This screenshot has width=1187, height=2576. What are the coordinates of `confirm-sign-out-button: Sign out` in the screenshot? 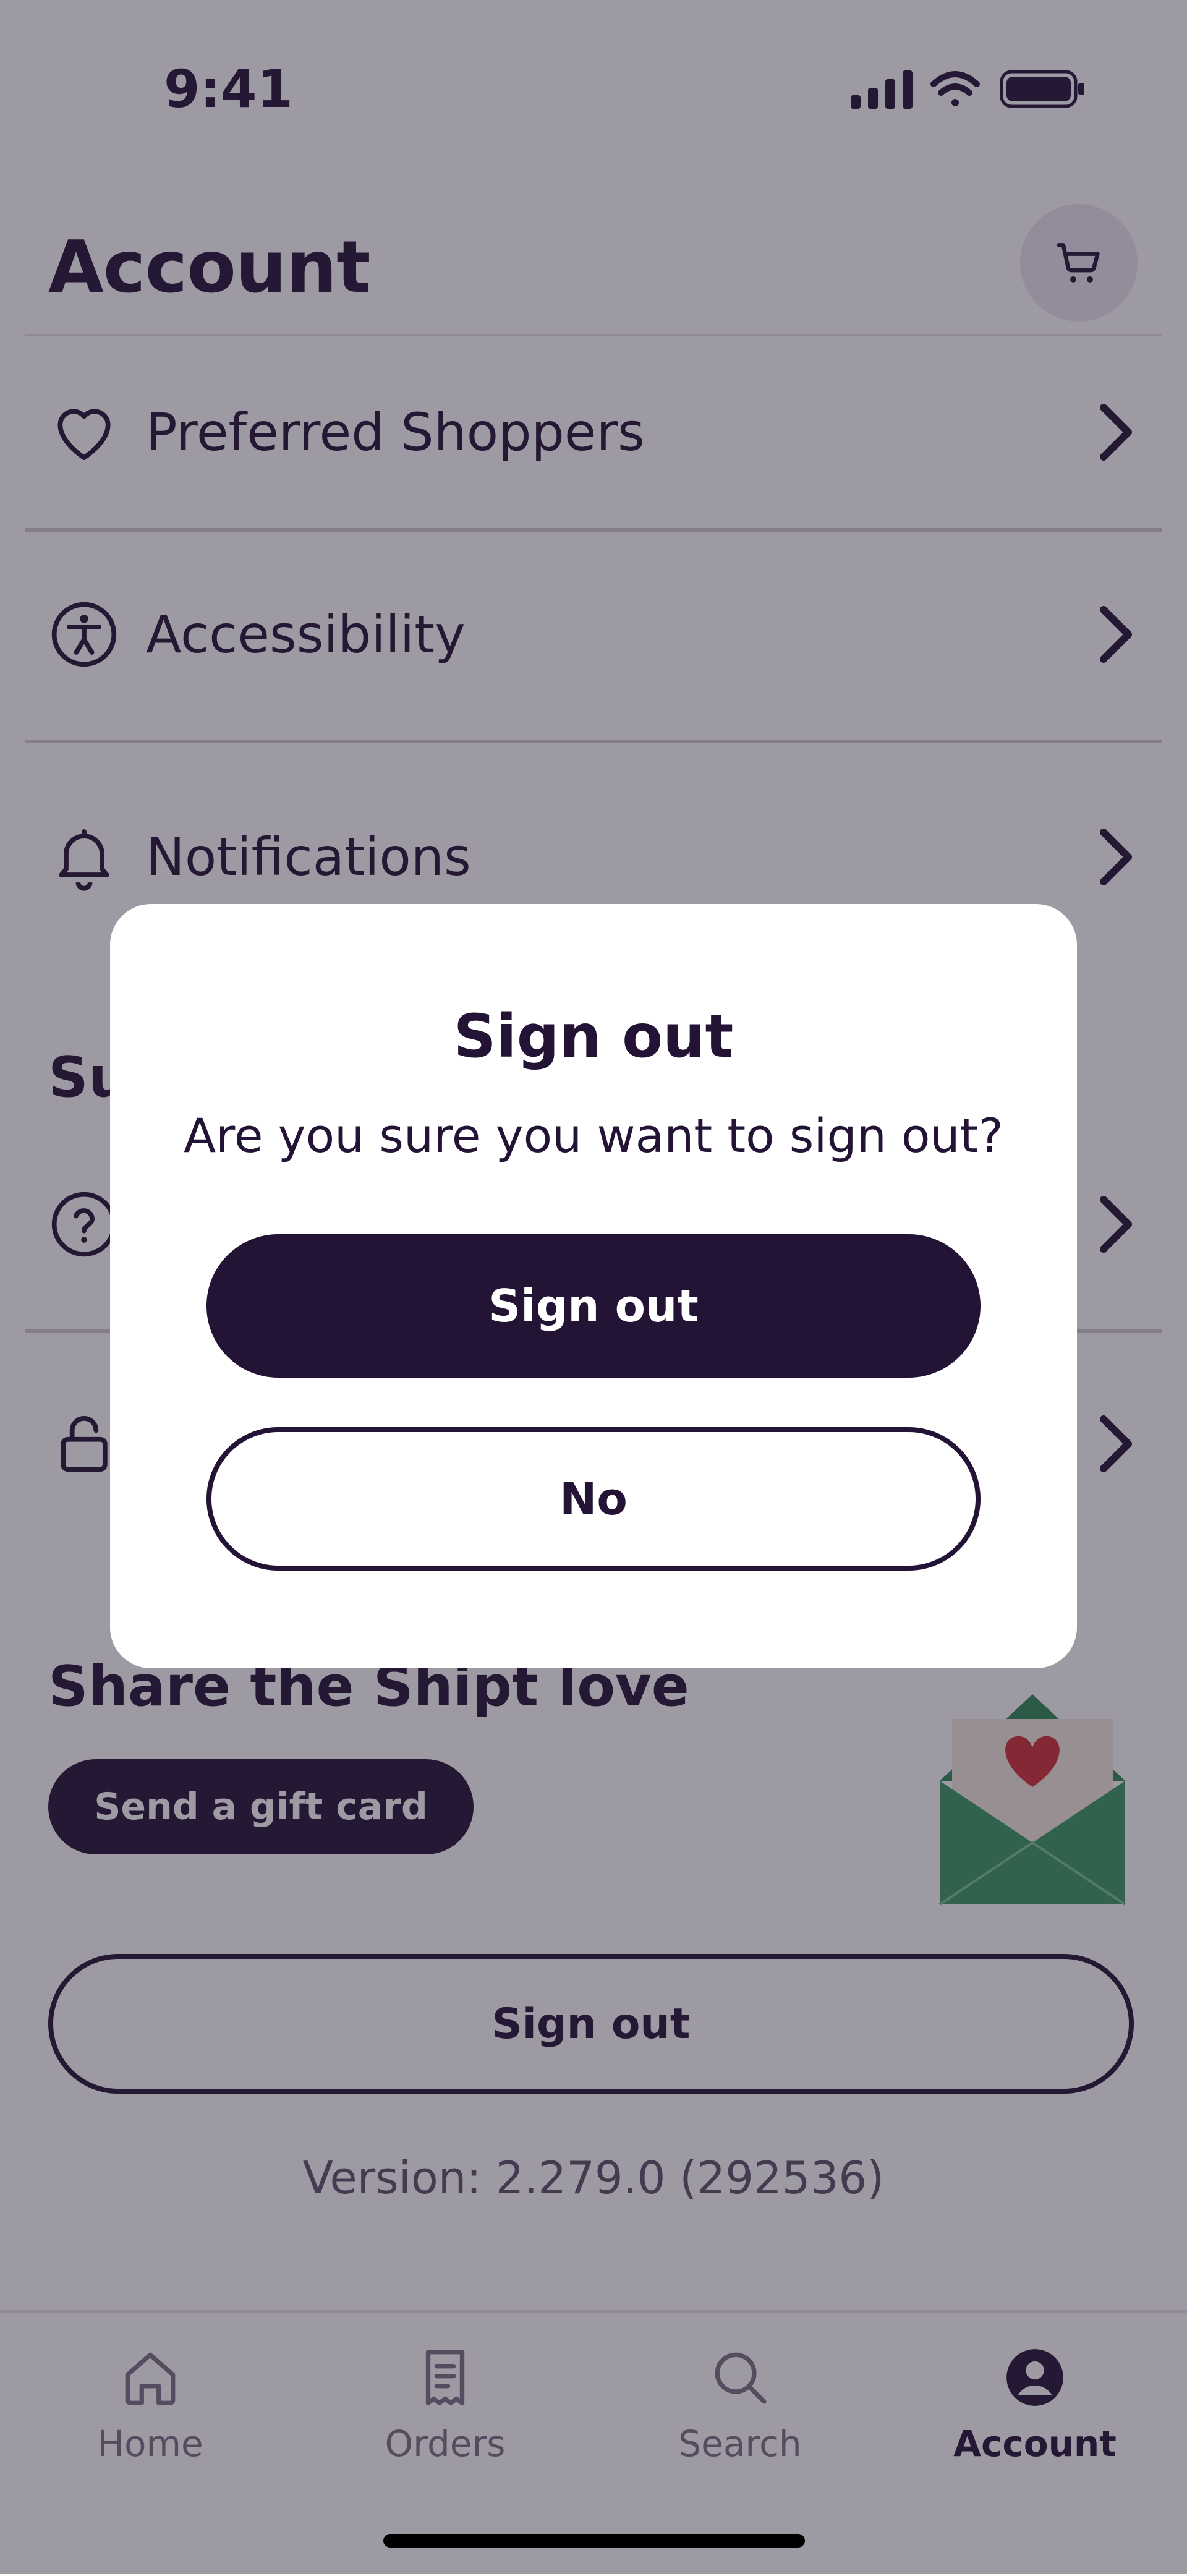 It's located at (593, 1306).